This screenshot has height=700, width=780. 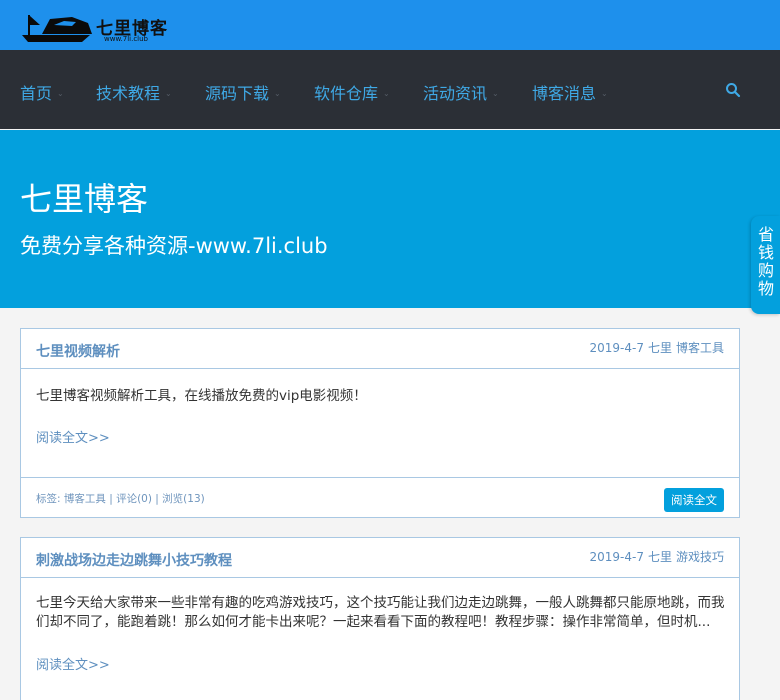 What do you see at coordinates (78, 351) in the screenshot?
I see `post-title: 七里视频解析` at bounding box center [78, 351].